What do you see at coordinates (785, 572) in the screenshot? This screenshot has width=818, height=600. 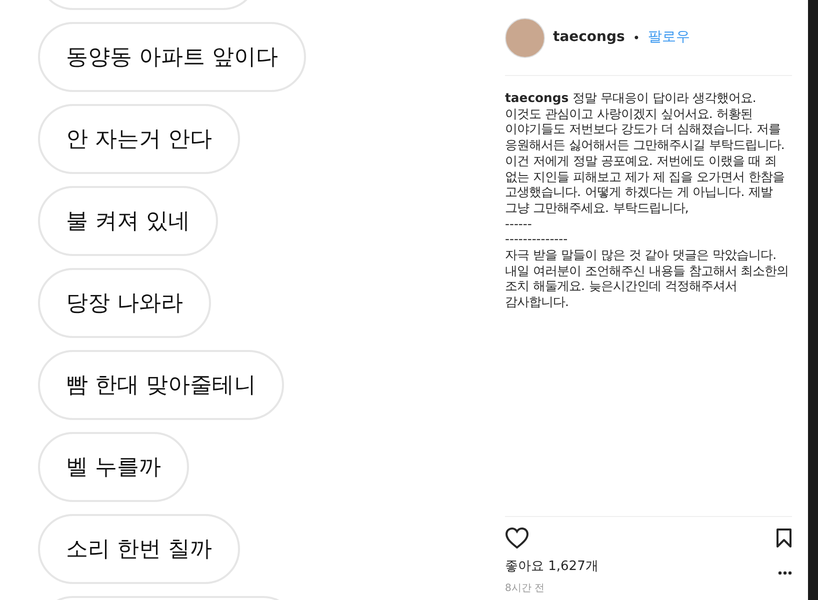 I see `more-options-icon` at bounding box center [785, 572].